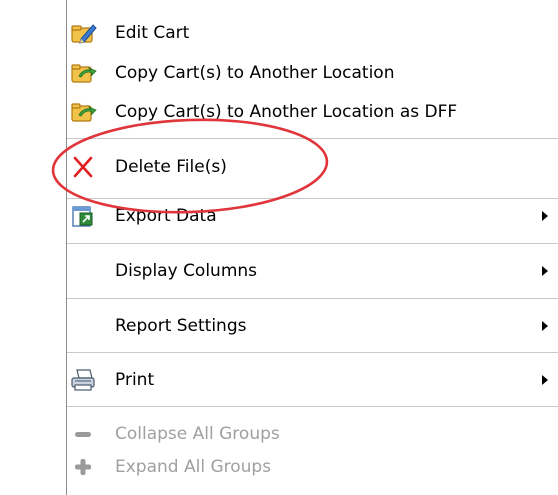  What do you see at coordinates (83, 380) in the screenshot?
I see `printer-icon` at bounding box center [83, 380].